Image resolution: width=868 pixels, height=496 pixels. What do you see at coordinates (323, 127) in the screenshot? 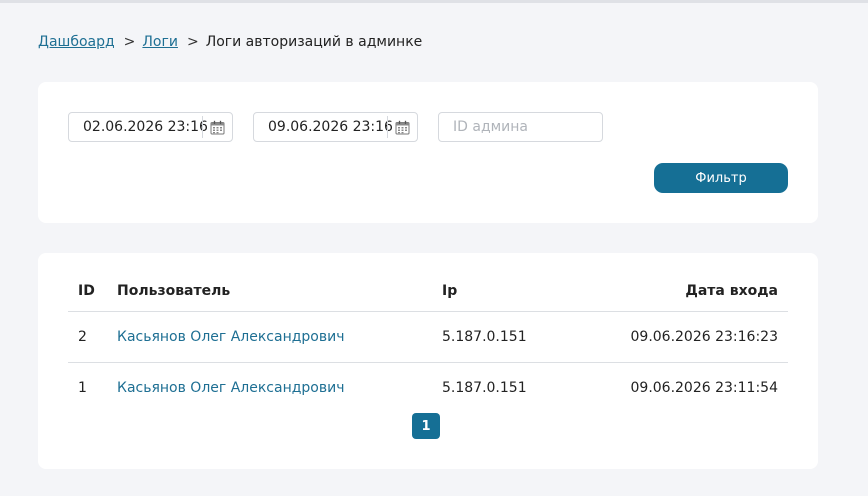
I see `date-to-value: 09.06.2026 23:16` at bounding box center [323, 127].